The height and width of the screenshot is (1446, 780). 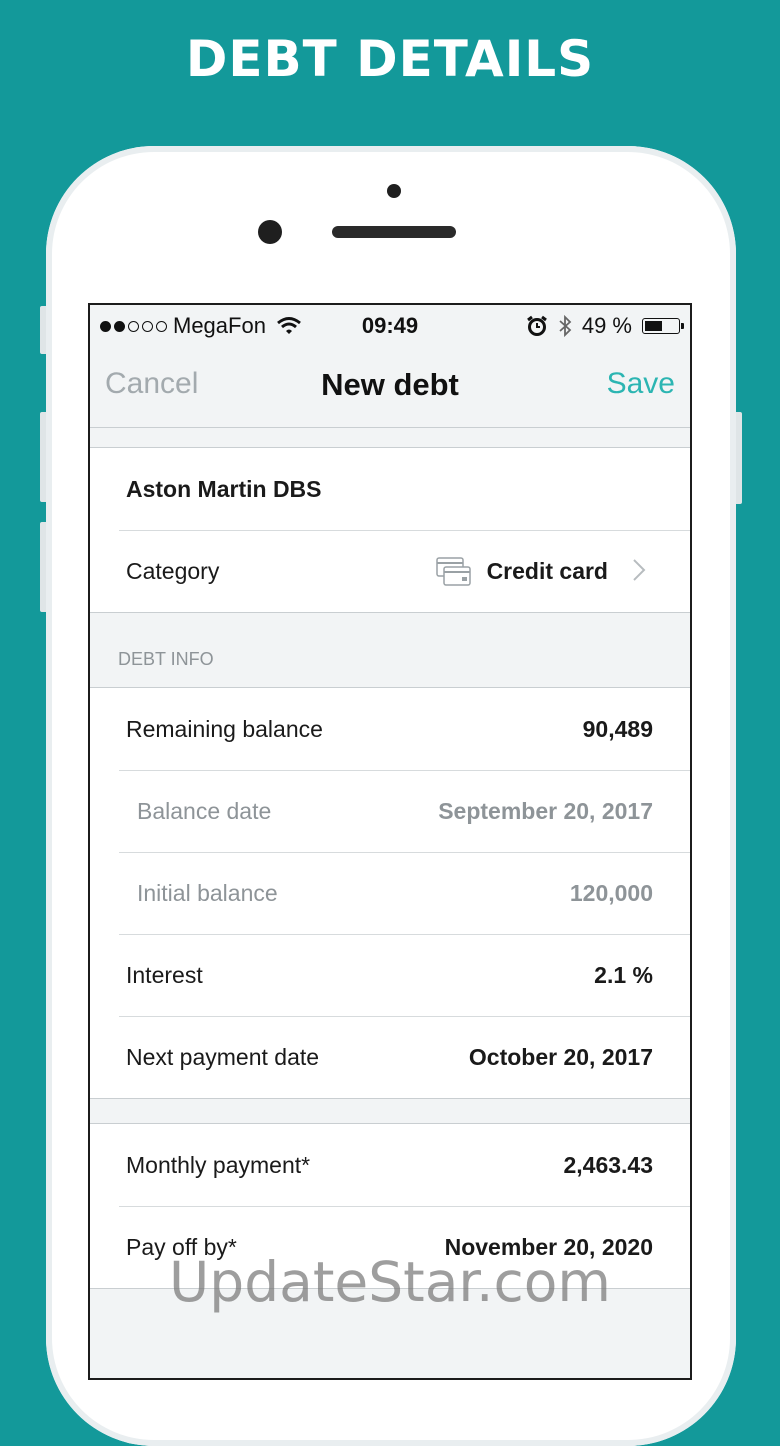 What do you see at coordinates (390, 1282) in the screenshot?
I see `watermark: UpdateStar.com` at bounding box center [390, 1282].